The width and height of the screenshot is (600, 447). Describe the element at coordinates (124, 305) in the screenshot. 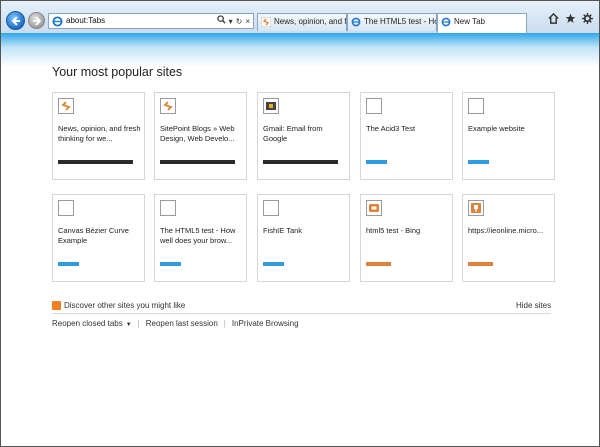

I see `discover-sites-link: Discover other sites you might like` at that location.